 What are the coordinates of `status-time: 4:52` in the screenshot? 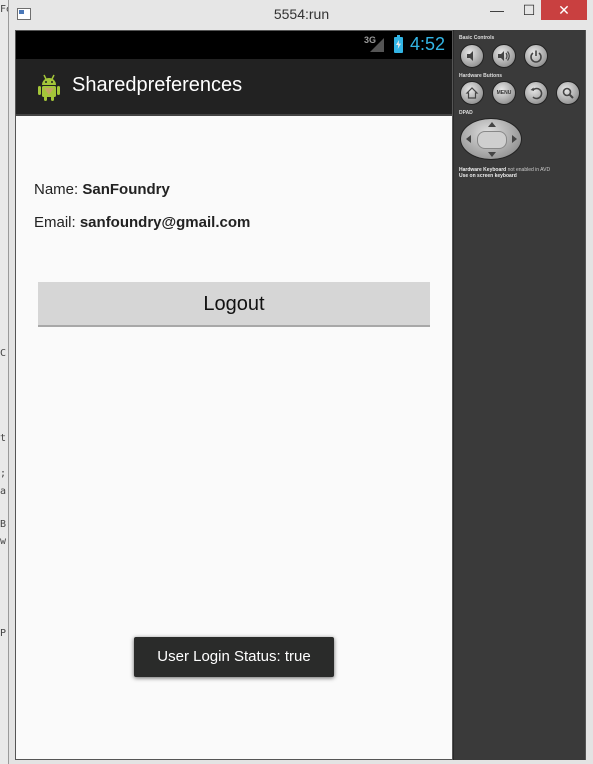 It's located at (428, 44).